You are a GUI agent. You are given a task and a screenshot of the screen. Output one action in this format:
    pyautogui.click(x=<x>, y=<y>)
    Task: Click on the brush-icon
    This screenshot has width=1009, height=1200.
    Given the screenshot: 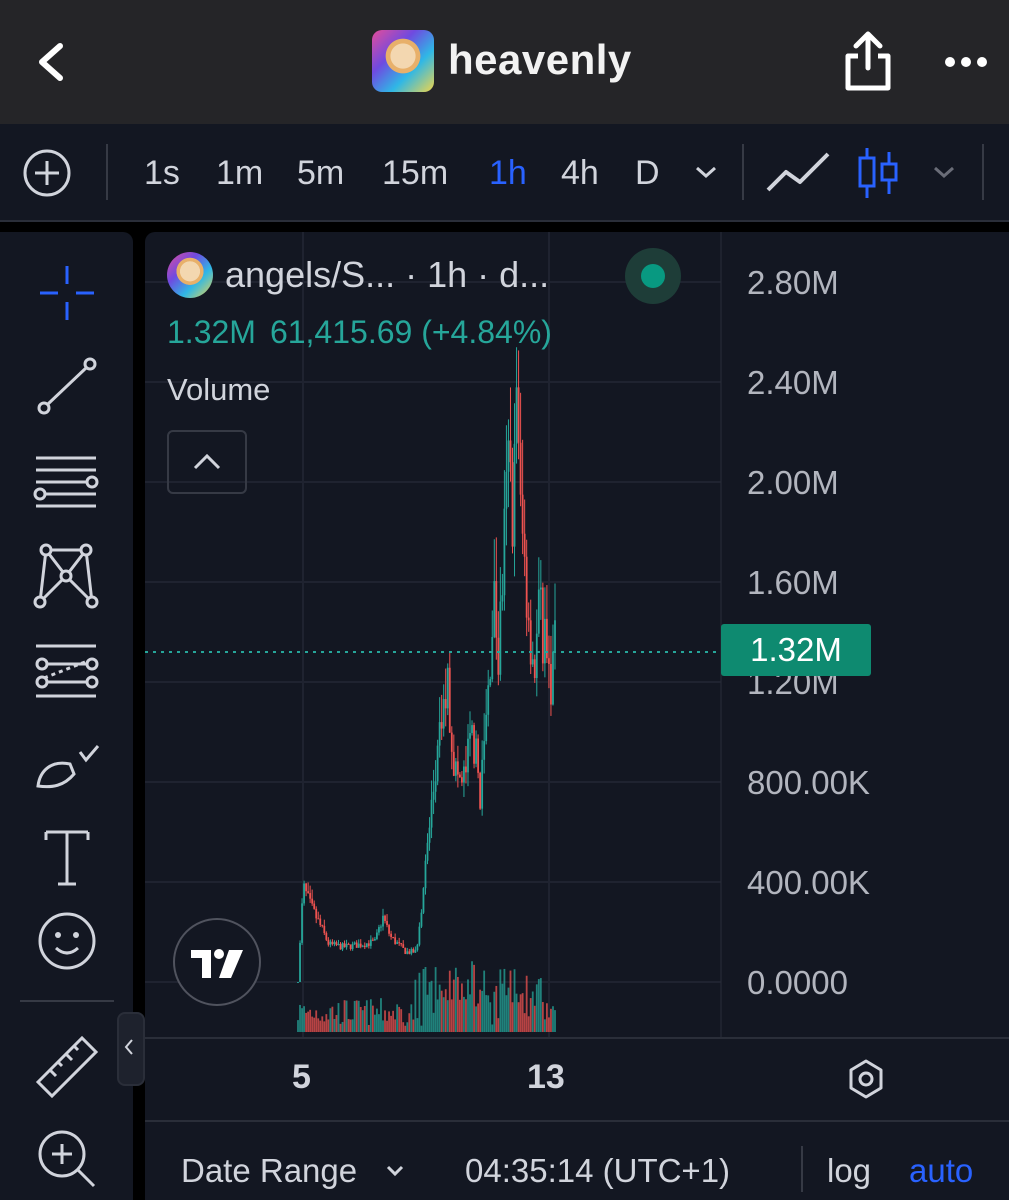 What is the action you would take?
    pyautogui.click(x=67, y=767)
    